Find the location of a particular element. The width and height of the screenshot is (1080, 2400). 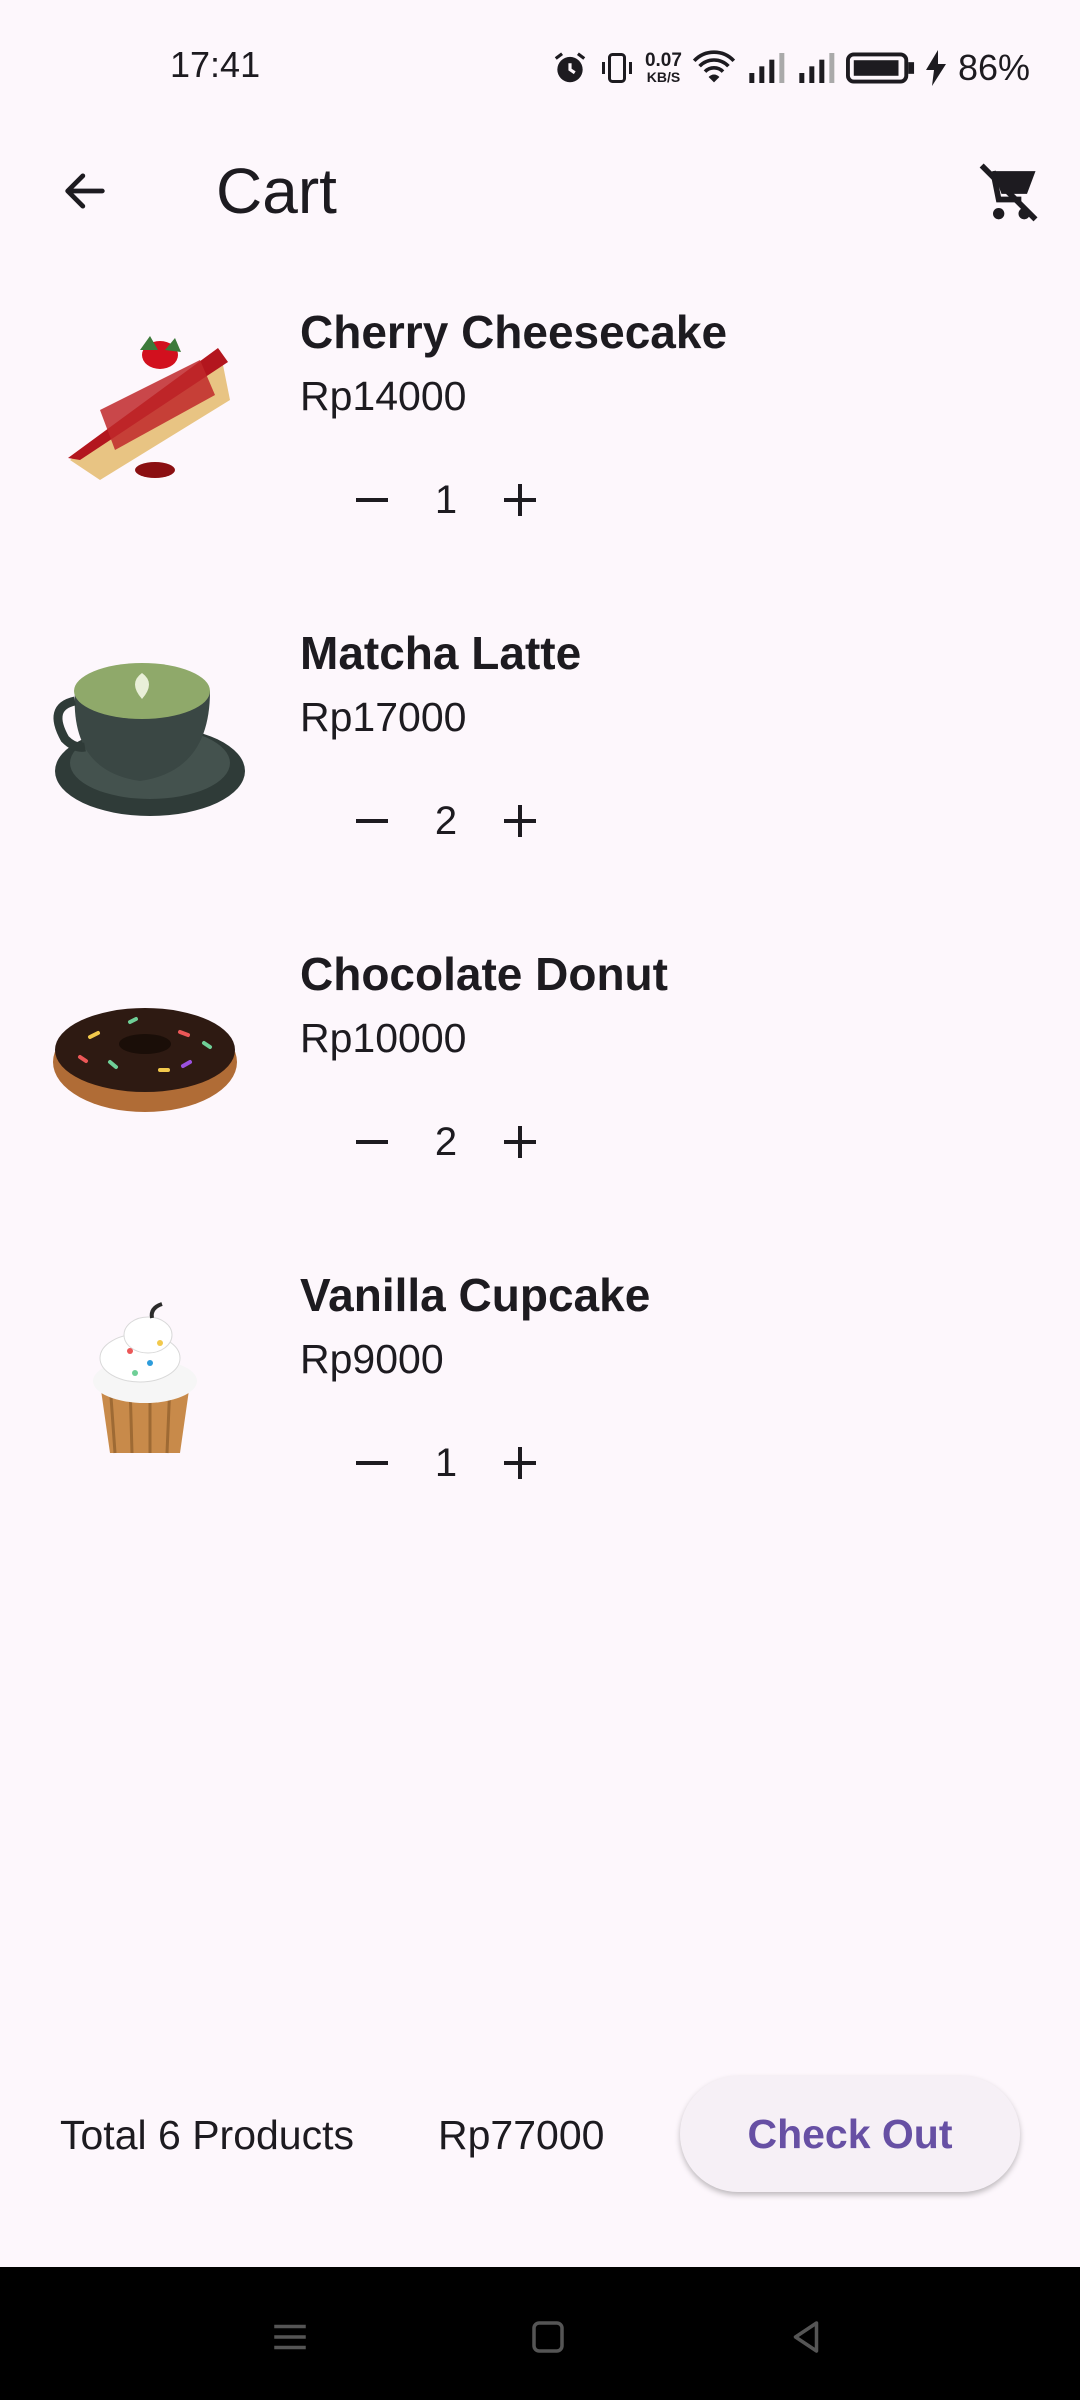

page-title: Cart is located at coordinates (276, 191).